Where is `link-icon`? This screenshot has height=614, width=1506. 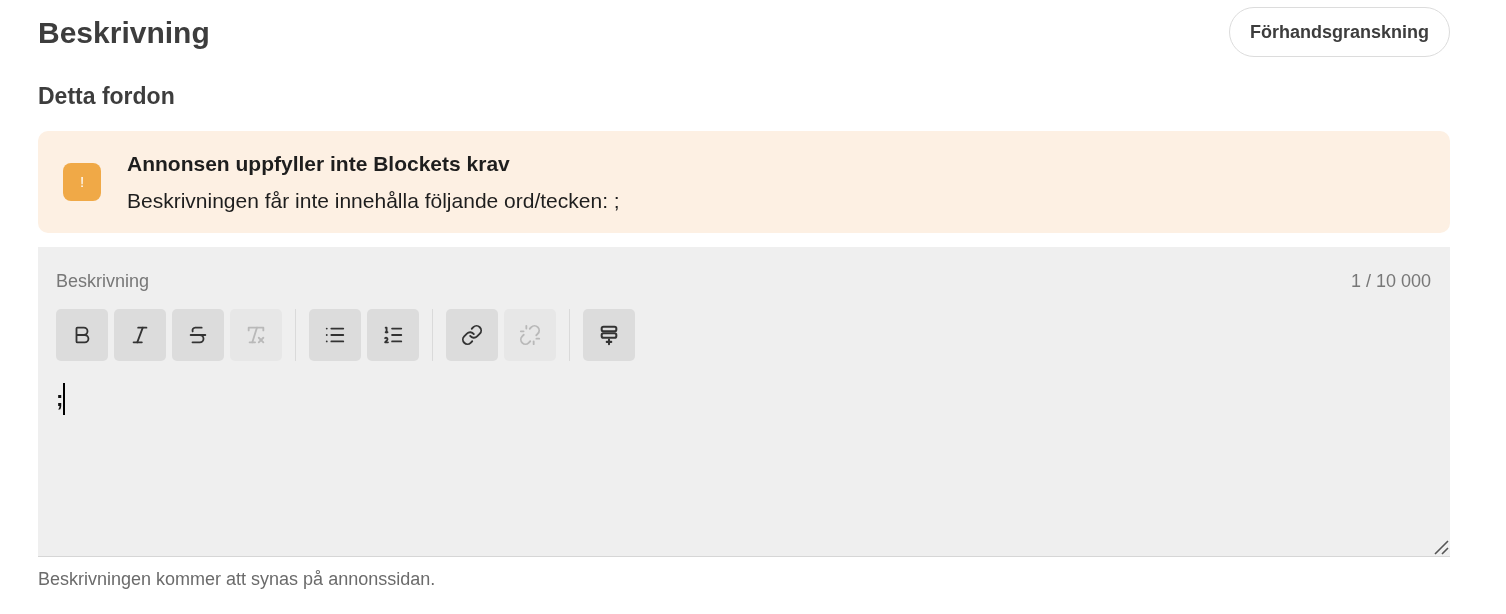
link-icon is located at coordinates (472, 335).